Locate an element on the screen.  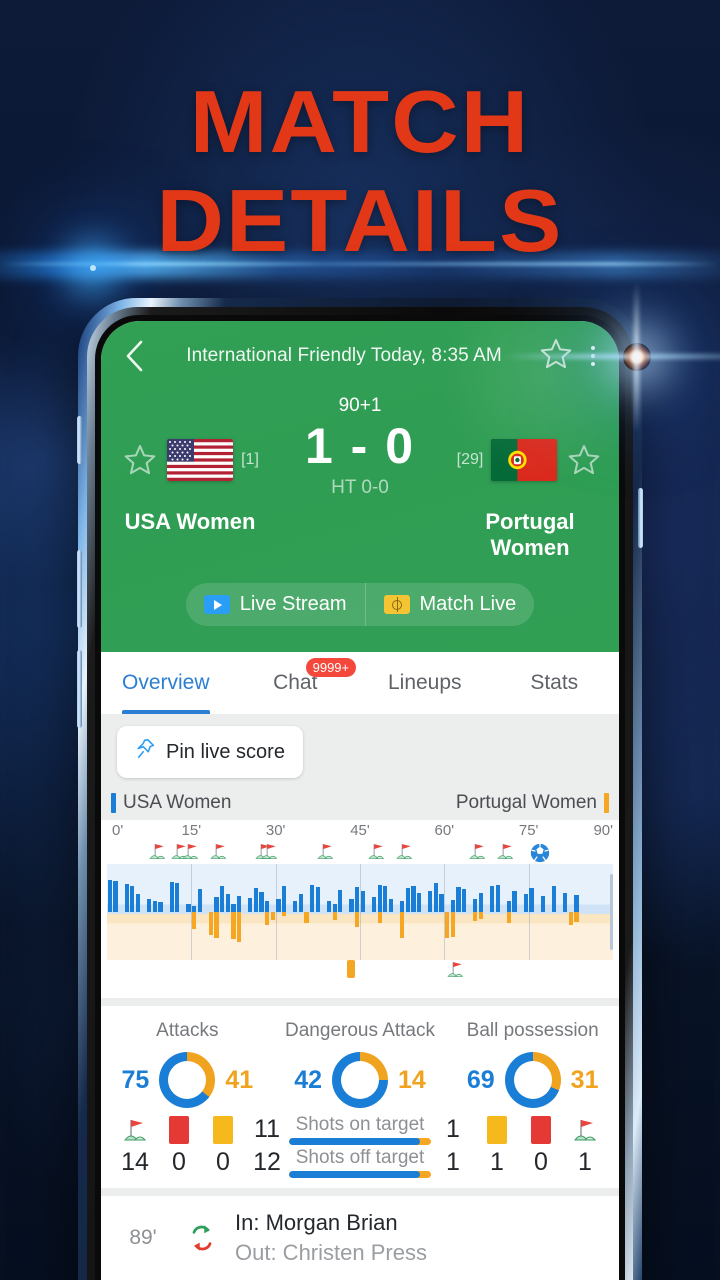
axis-tick: 30' is located at coordinates (275, 830).